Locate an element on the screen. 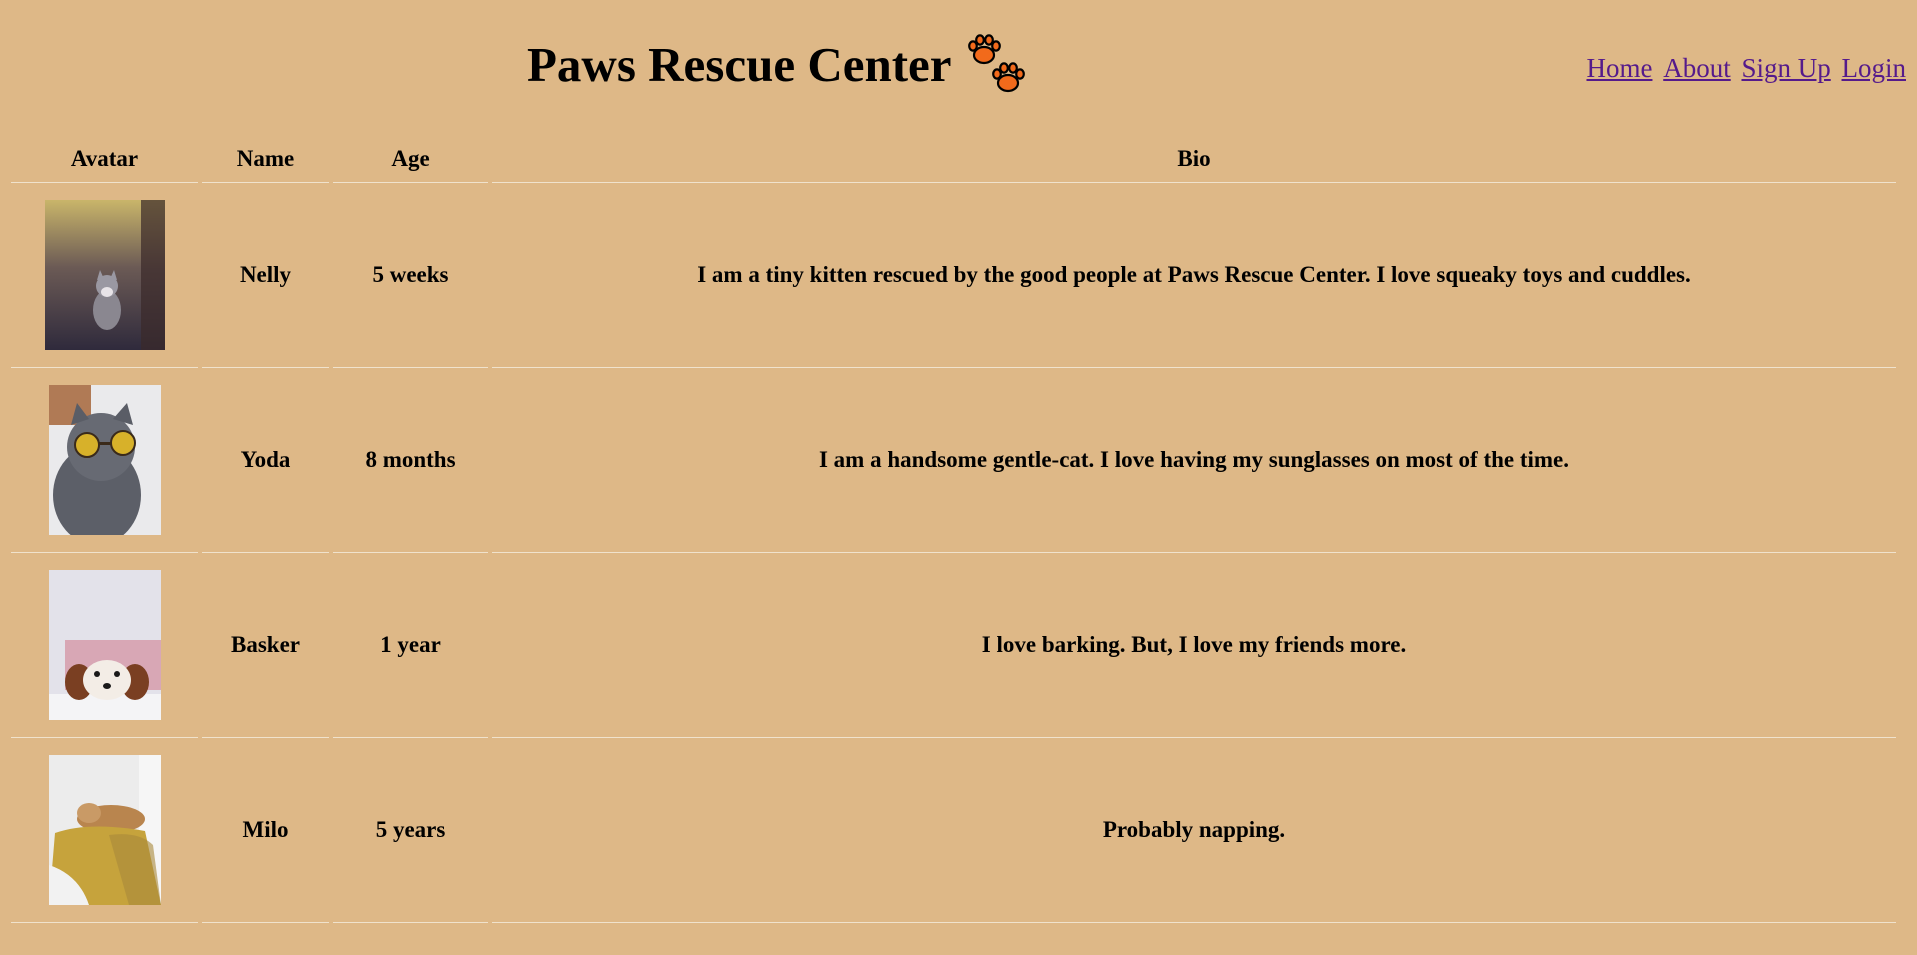 The height and width of the screenshot is (955, 1917). pet-bio: Probably napping. is located at coordinates (1194, 830).